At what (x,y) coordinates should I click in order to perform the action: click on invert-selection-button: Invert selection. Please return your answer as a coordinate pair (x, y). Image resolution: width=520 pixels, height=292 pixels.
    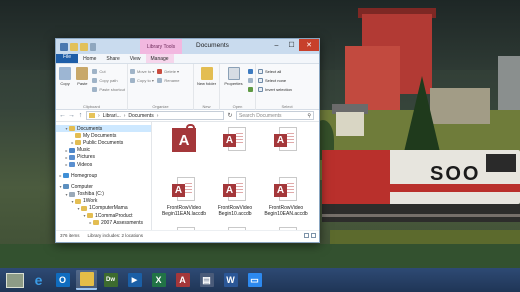
    Looking at the image, I should click on (275, 89).